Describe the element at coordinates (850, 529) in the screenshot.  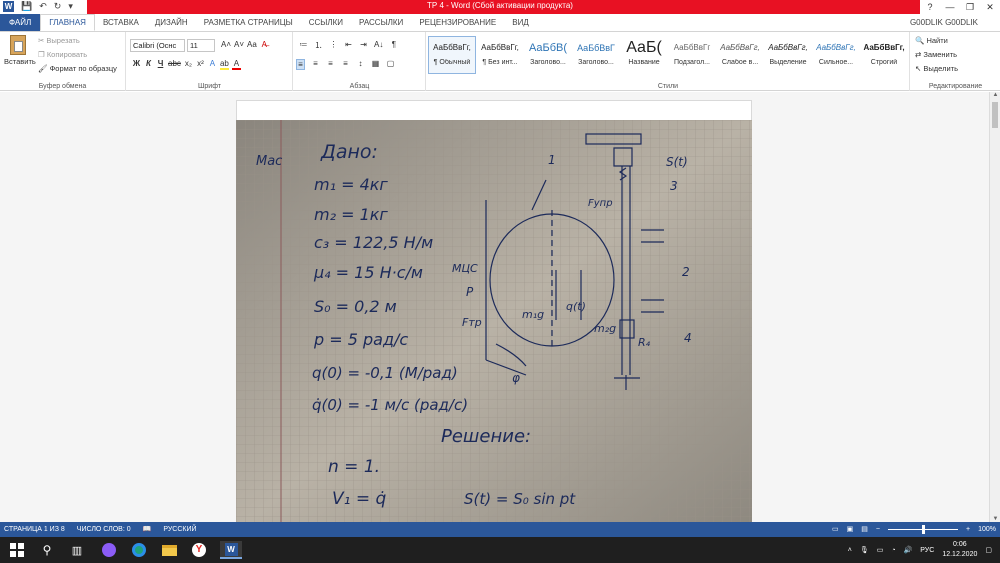
I see `print-layout-icon: ▣` at that location.